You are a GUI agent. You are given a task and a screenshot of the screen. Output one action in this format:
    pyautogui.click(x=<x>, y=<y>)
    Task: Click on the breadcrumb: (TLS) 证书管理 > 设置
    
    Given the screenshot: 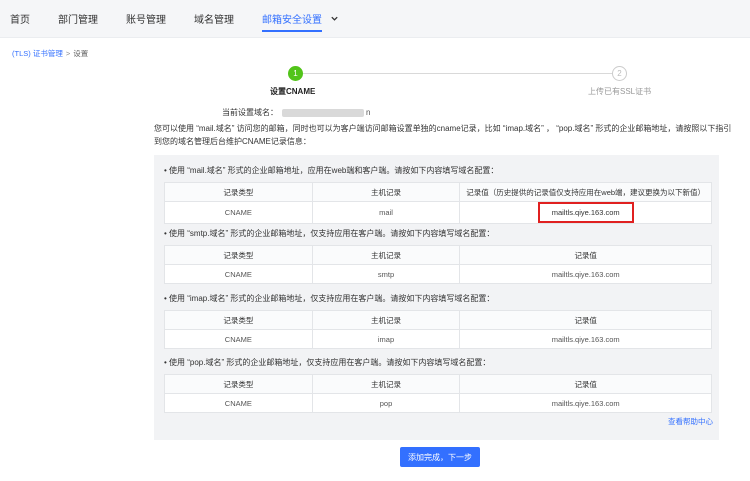 What is the action you would take?
    pyautogui.click(x=50, y=53)
    